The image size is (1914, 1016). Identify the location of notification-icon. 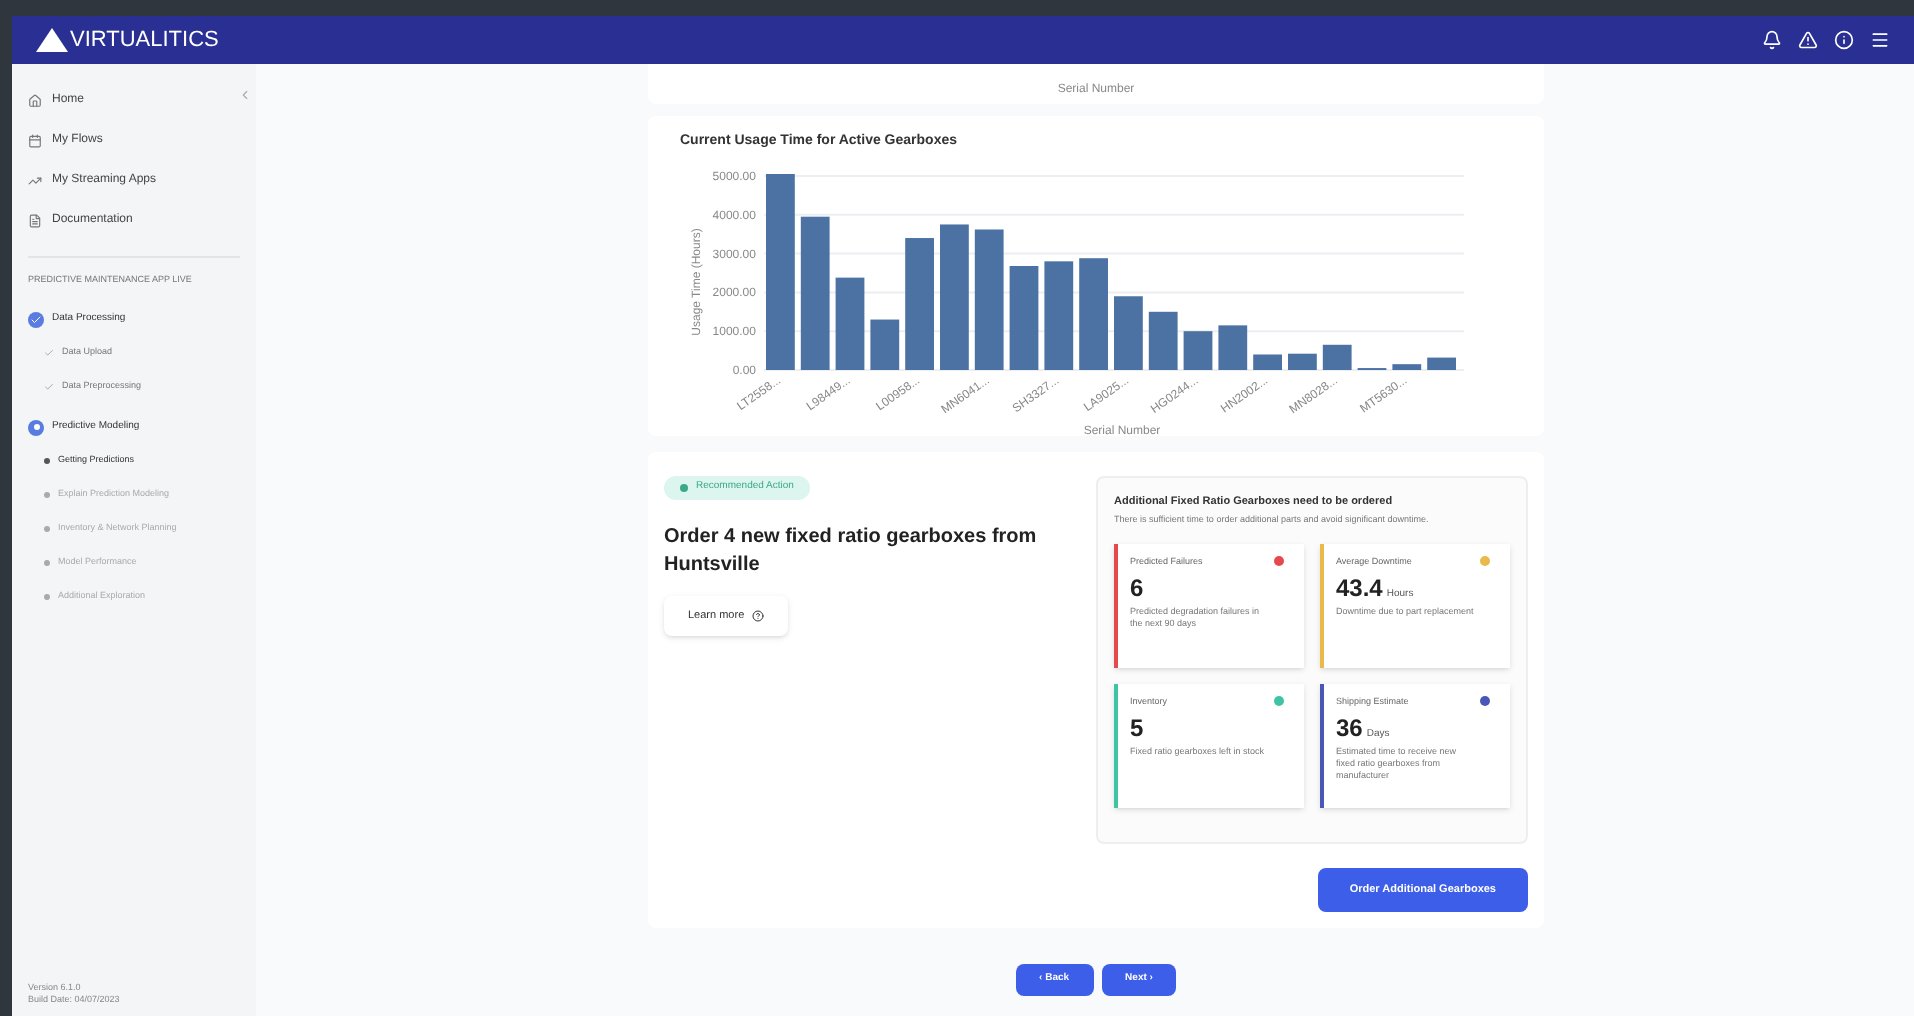
(1772, 40).